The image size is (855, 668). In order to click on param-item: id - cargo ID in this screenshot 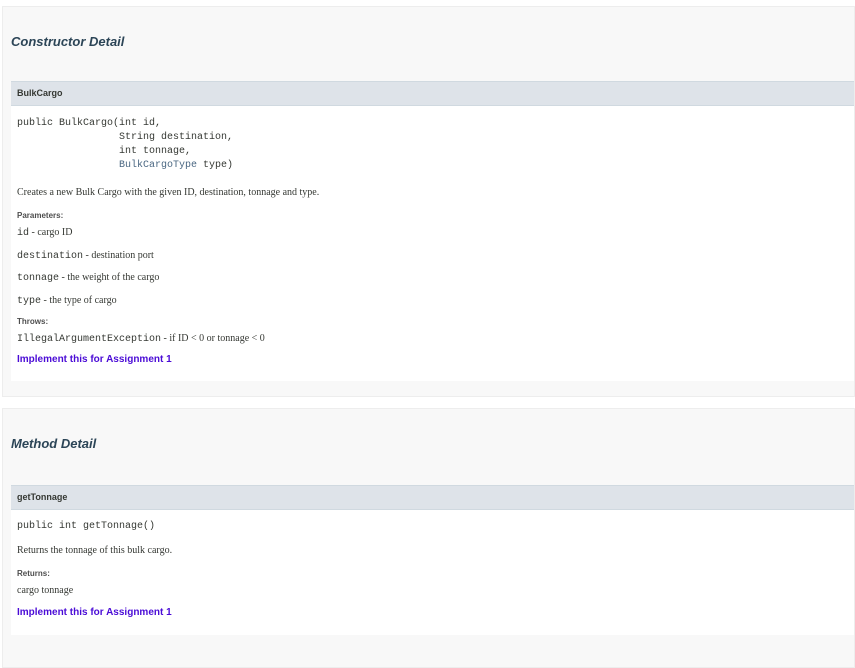, I will do `click(45, 233)`.